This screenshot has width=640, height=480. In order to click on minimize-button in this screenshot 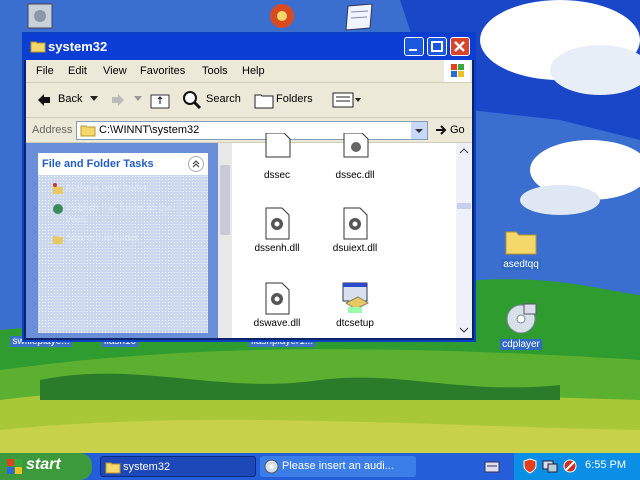, I will do `click(414, 46)`.